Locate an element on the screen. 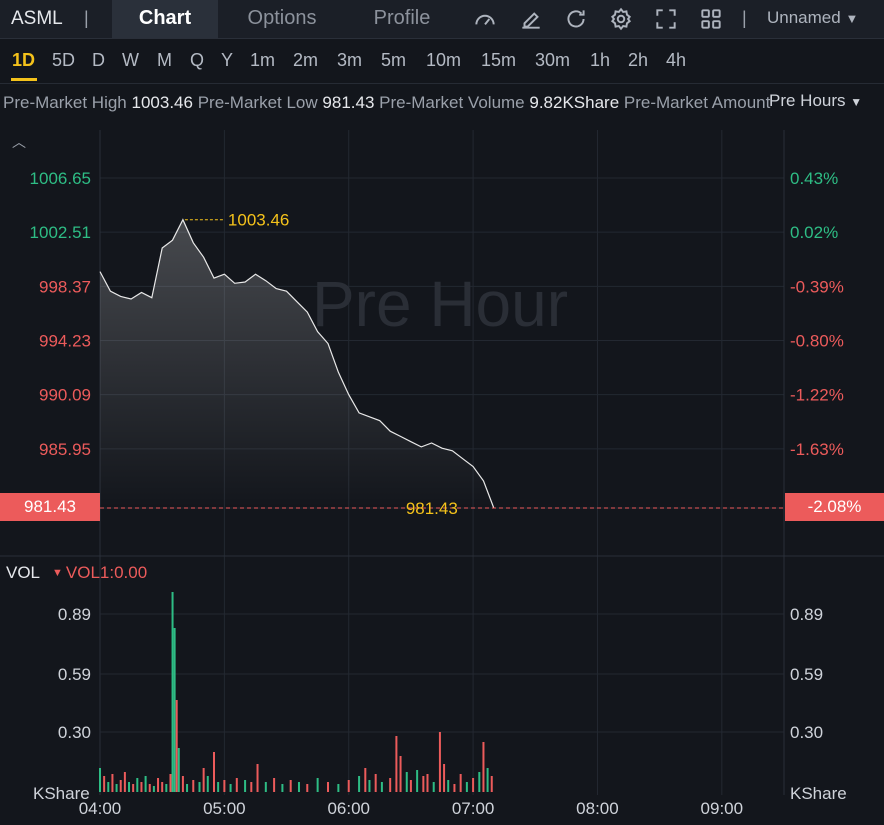 The height and width of the screenshot is (825, 884). caret-down-icon: ▼ is located at coordinates (57, 573).